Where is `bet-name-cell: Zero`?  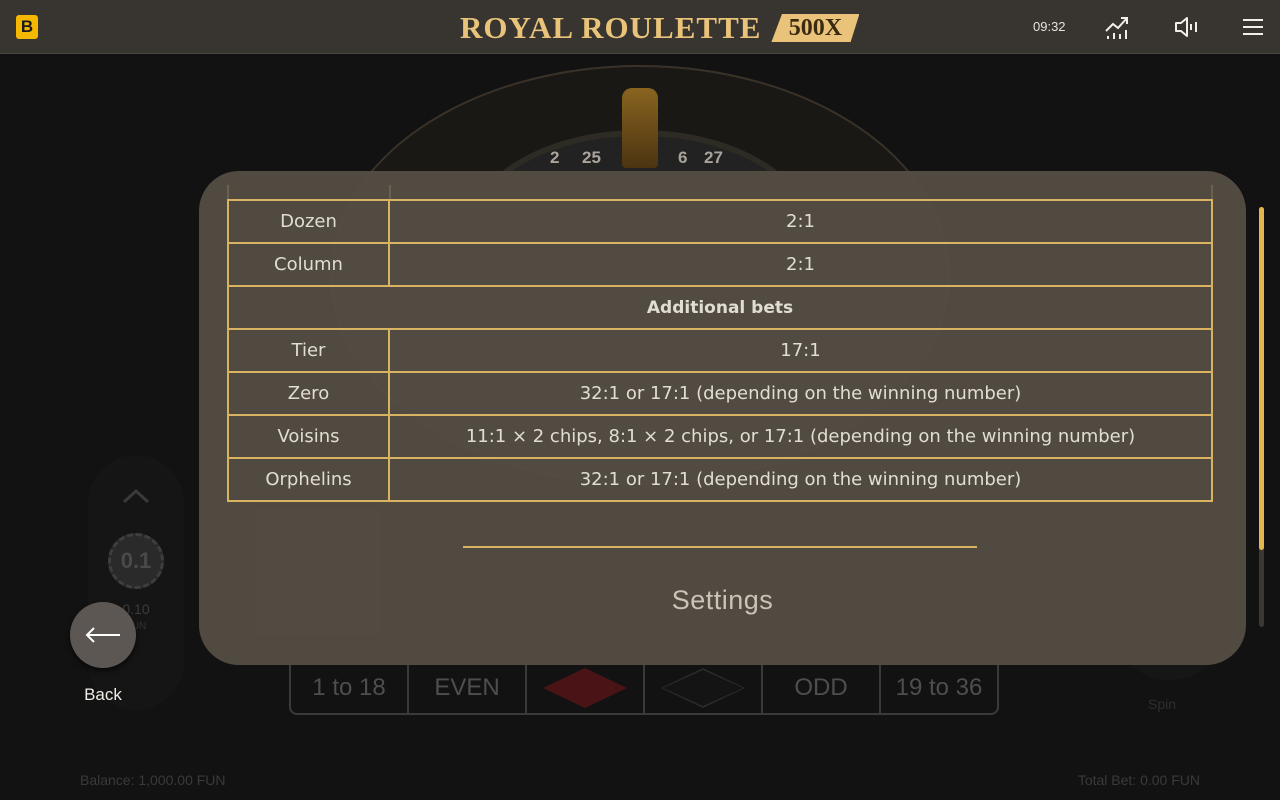
bet-name-cell: Zero is located at coordinates (308, 393).